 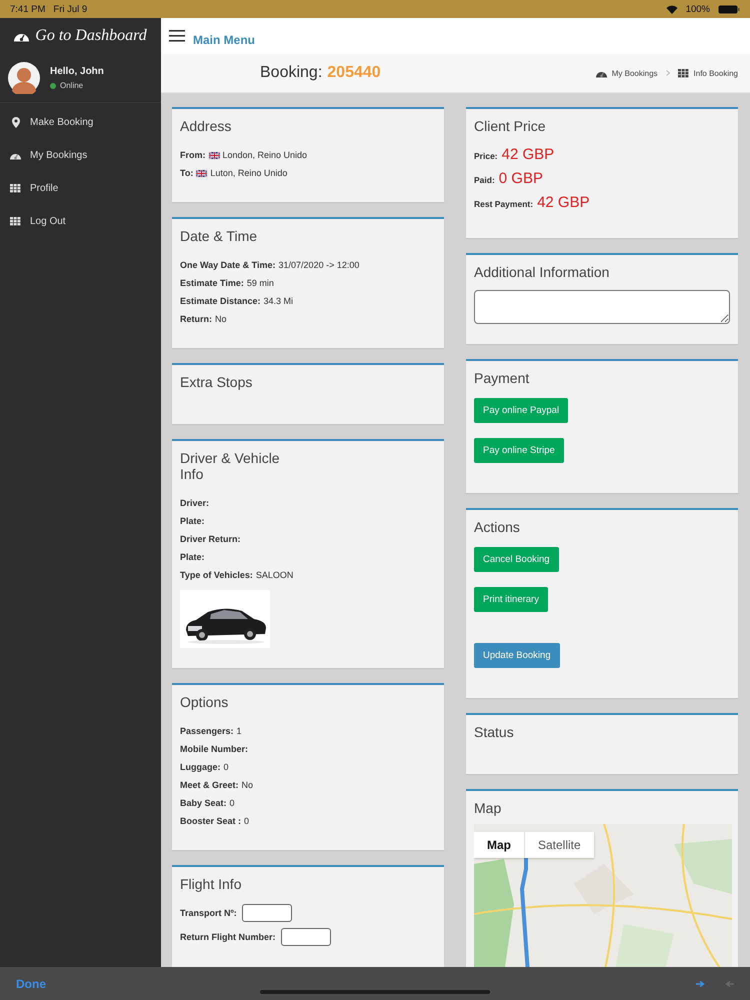 I want to click on field-value: 1, so click(x=239, y=731).